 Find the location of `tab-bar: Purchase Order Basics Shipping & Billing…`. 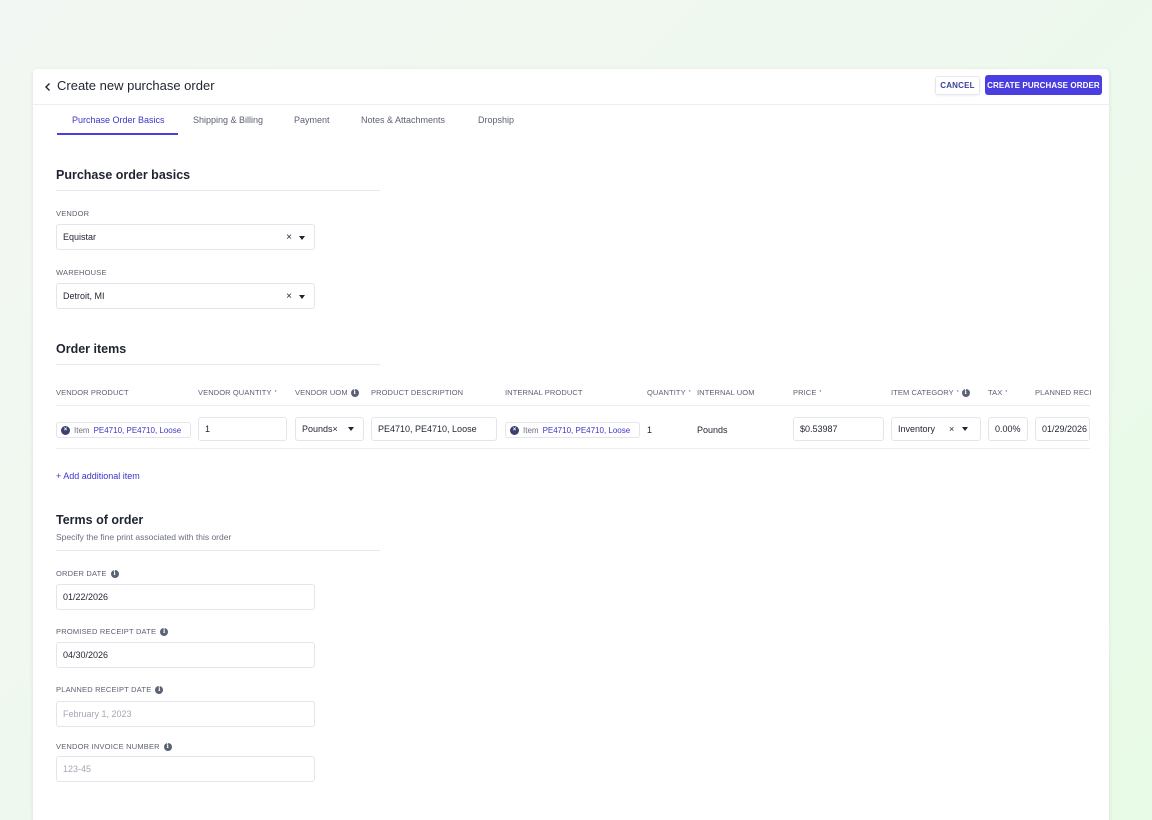

tab-bar: Purchase Order Basics Shipping & Billing… is located at coordinates (557, 120).